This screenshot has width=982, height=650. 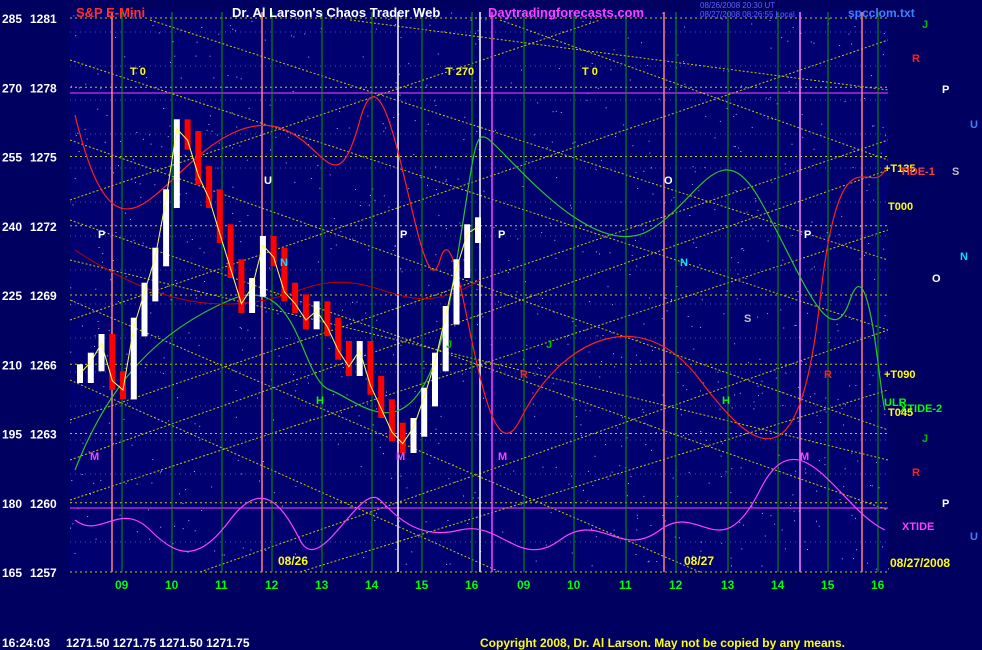 I want to click on right-label: +T090, so click(x=900, y=375).